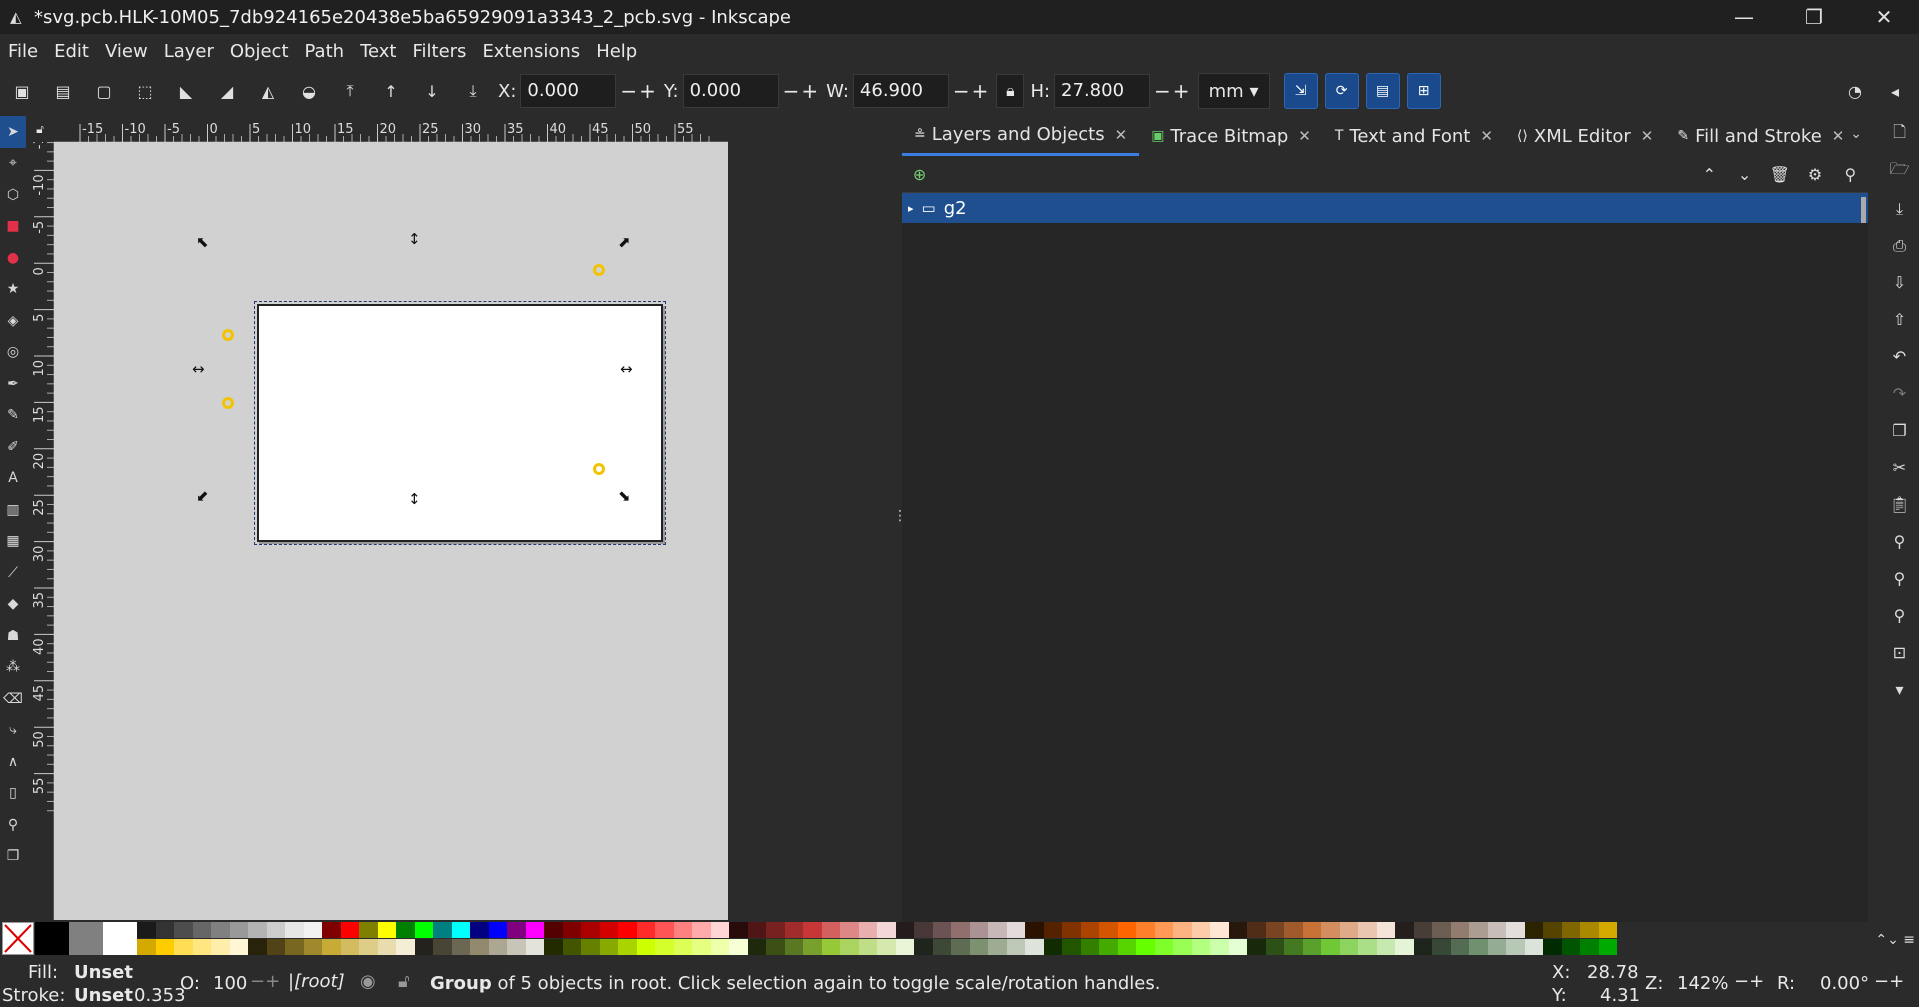  What do you see at coordinates (1173, 91) in the screenshot?
I see `h-stepper: −+` at bounding box center [1173, 91].